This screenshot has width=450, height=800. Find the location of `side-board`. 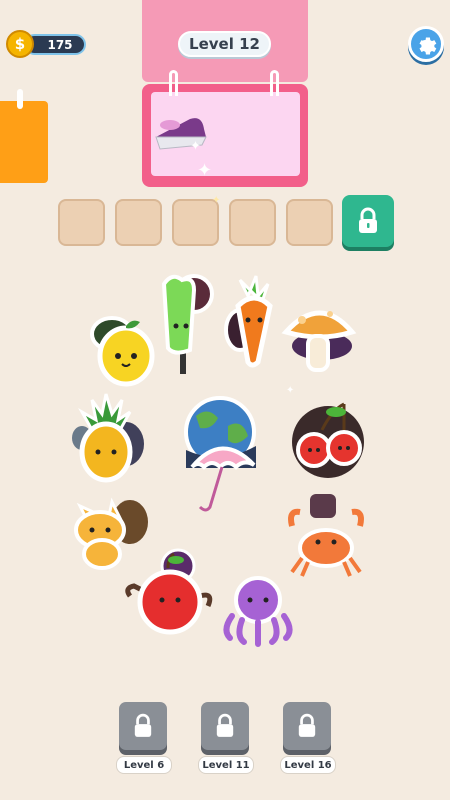

side-board is located at coordinates (24, 142).